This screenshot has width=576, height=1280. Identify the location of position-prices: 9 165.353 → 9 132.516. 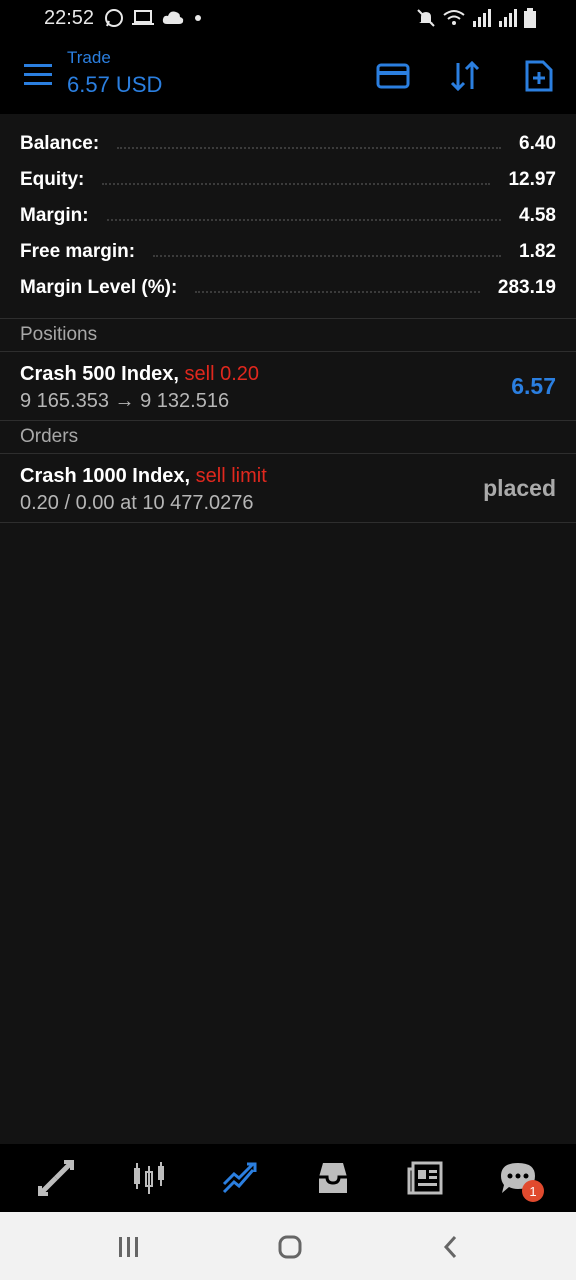
(125, 401).